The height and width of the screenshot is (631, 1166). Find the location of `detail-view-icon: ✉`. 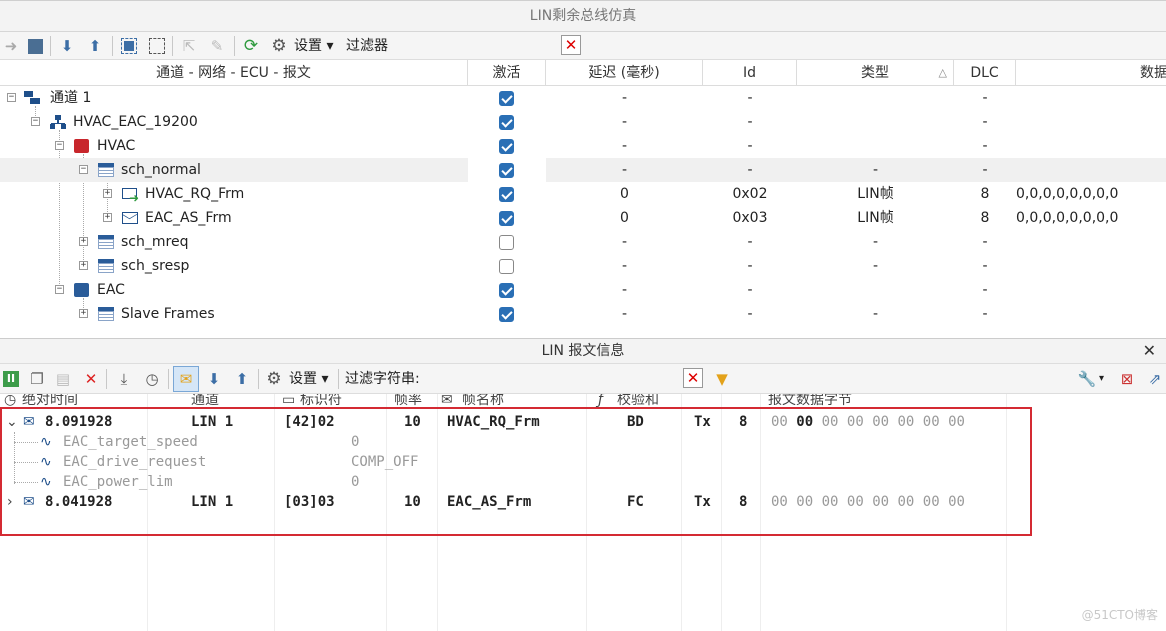

detail-view-icon: ✉ is located at coordinates (186, 379).